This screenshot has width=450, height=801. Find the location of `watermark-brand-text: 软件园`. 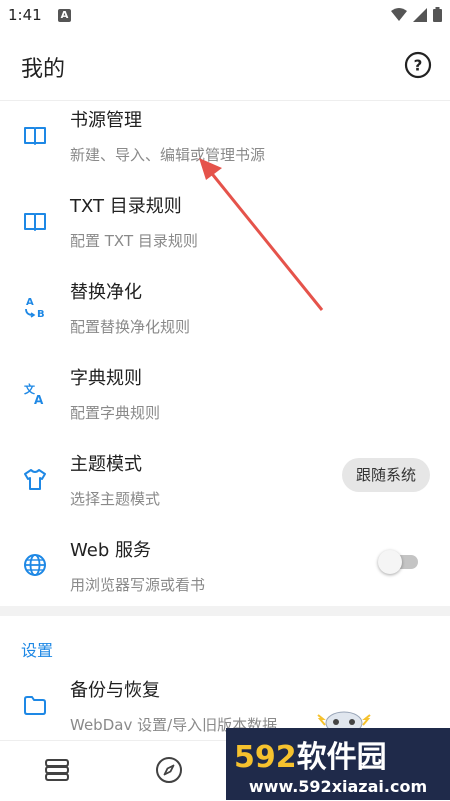

watermark-brand-text: 软件园 is located at coordinates (341, 757).